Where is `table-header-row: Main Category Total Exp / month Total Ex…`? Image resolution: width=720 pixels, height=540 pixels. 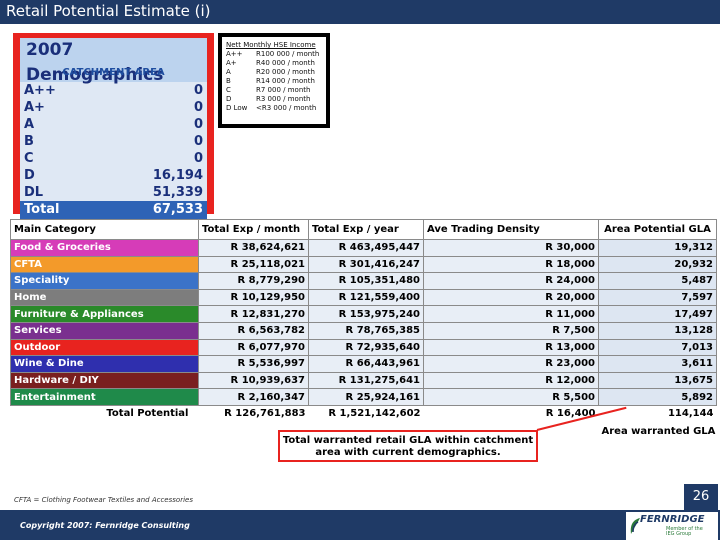 table-header-row: Main Category Total Exp / month Total Ex… is located at coordinates (363, 229).